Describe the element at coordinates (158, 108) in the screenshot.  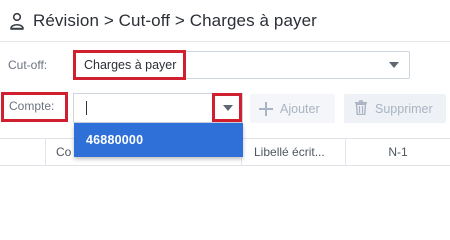
I see `compte-combobox` at that location.